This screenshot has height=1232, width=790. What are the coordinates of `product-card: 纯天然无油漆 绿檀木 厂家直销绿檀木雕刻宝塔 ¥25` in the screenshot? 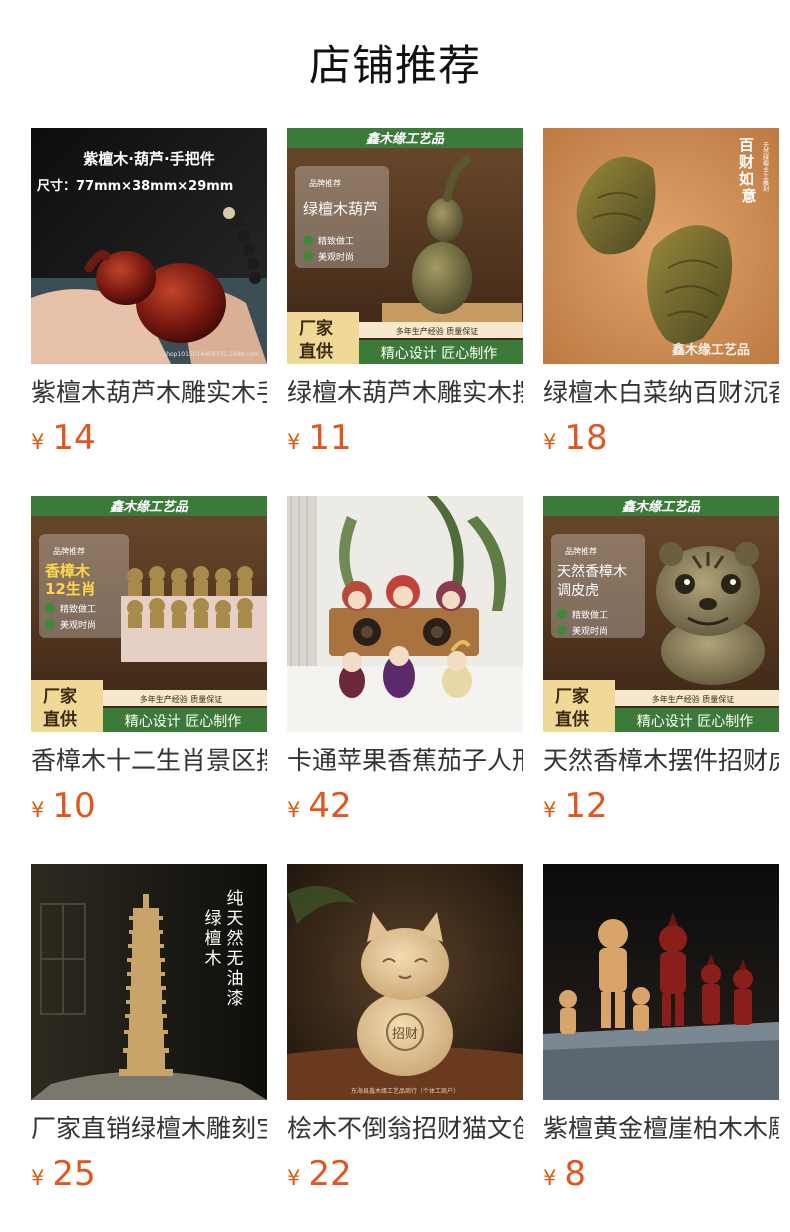 It's located at (149, 1034).